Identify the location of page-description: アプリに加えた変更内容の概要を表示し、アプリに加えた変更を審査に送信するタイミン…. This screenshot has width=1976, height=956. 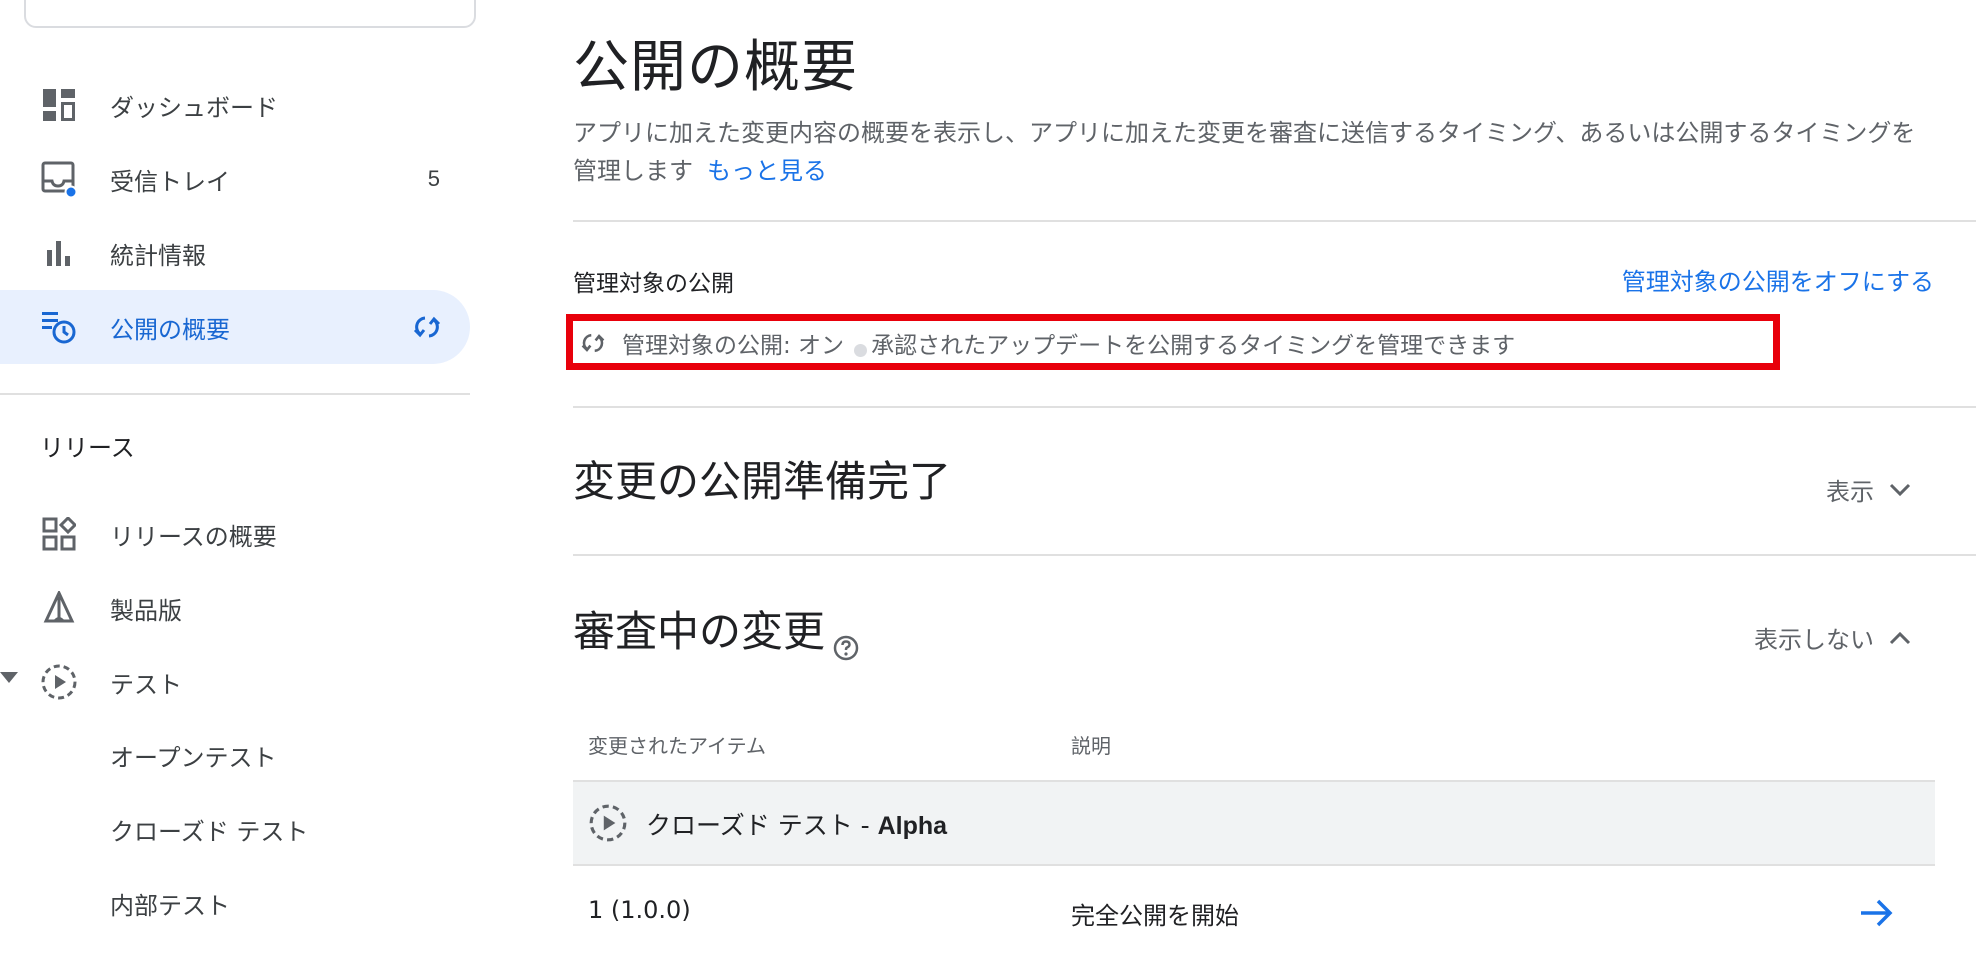
(1253, 152).